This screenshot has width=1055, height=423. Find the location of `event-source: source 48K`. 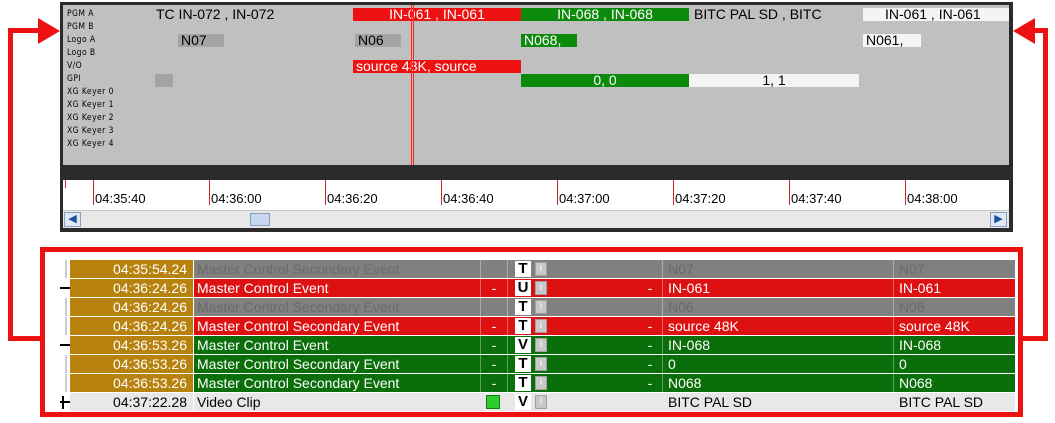

event-source: source 48K is located at coordinates (778, 326).